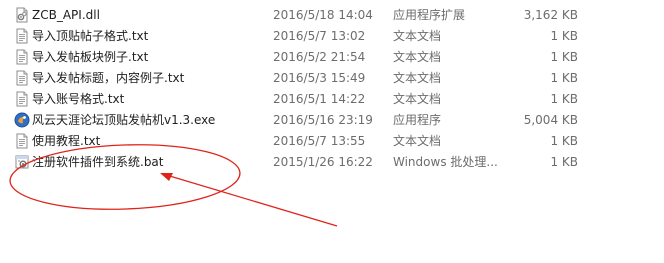 Image resolution: width=664 pixels, height=263 pixels. What do you see at coordinates (319, 99) in the screenshot?
I see `file-date: 2016/5/1 14:22` at bounding box center [319, 99].